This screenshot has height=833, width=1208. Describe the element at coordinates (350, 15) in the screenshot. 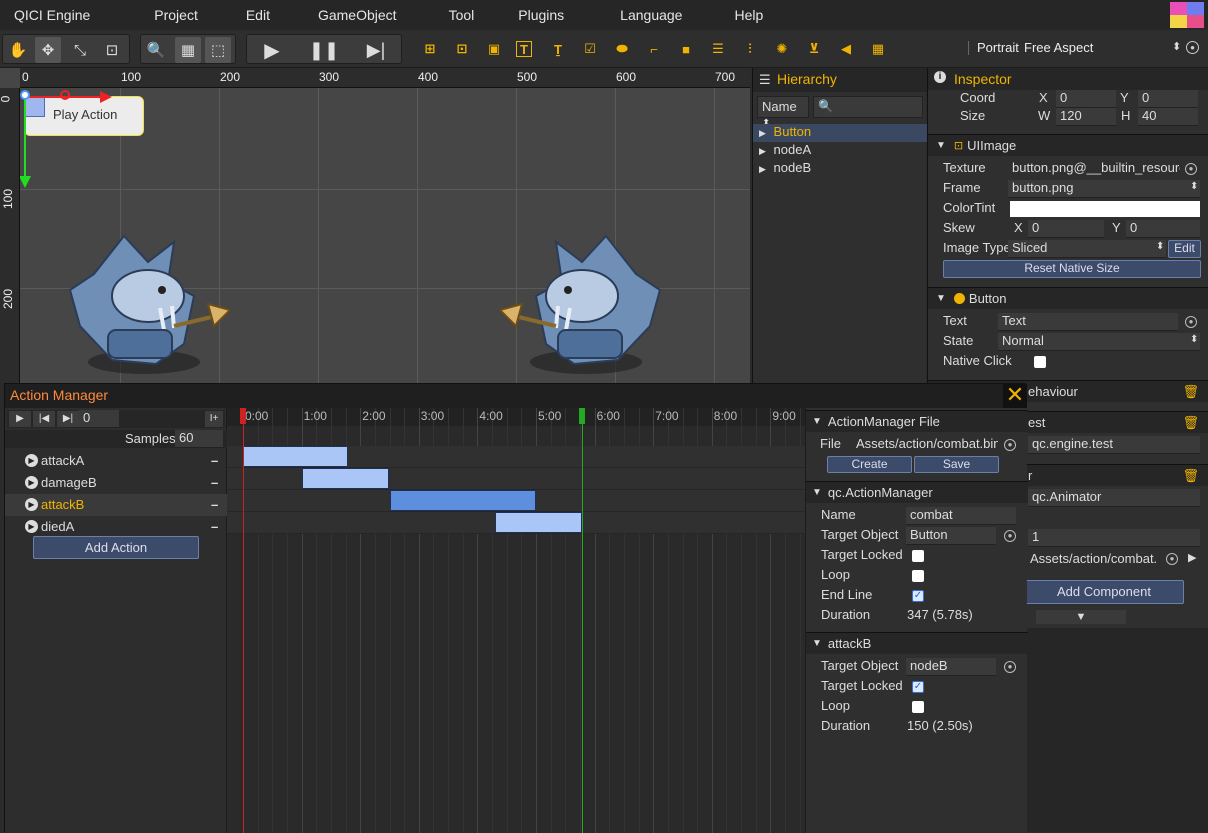

I see `menu-gameobject: GameObject` at that location.